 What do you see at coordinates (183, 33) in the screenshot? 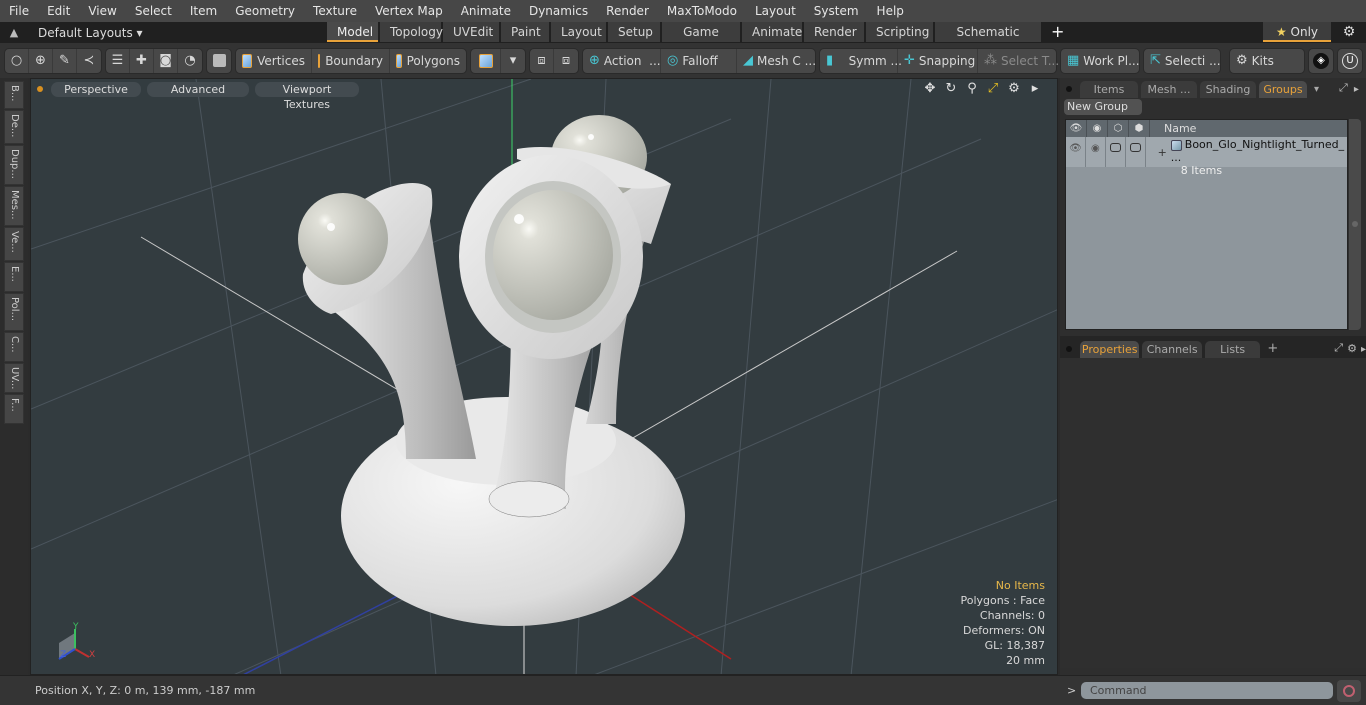
I see `default-layouts-dropdown: Default Layouts ▾` at bounding box center [183, 33].